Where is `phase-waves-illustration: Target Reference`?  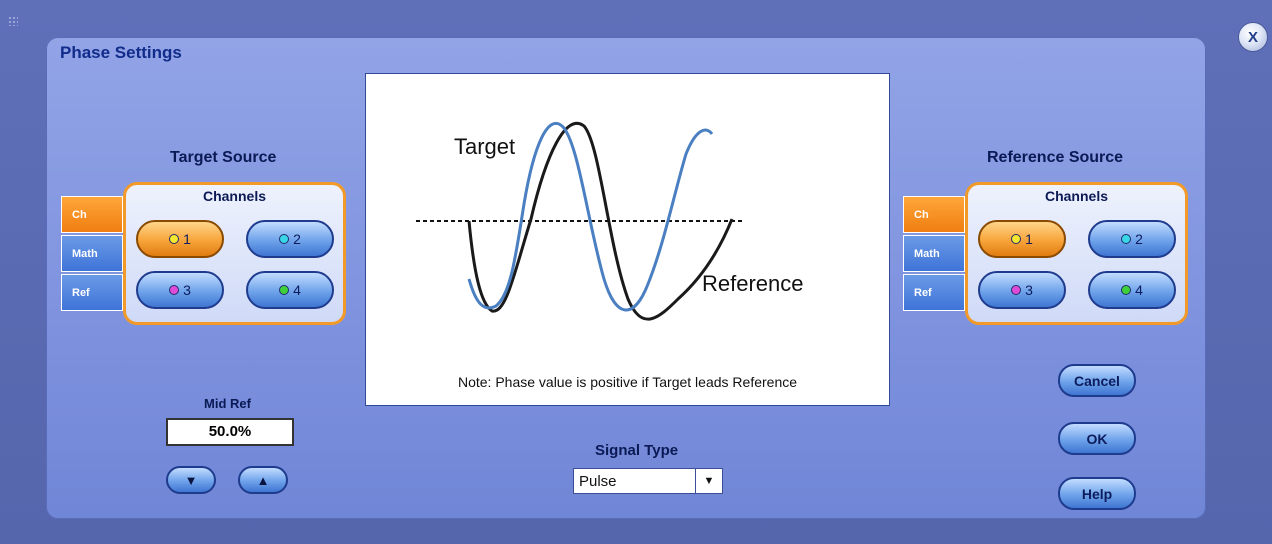 phase-waves-illustration: Target Reference is located at coordinates (610, 221).